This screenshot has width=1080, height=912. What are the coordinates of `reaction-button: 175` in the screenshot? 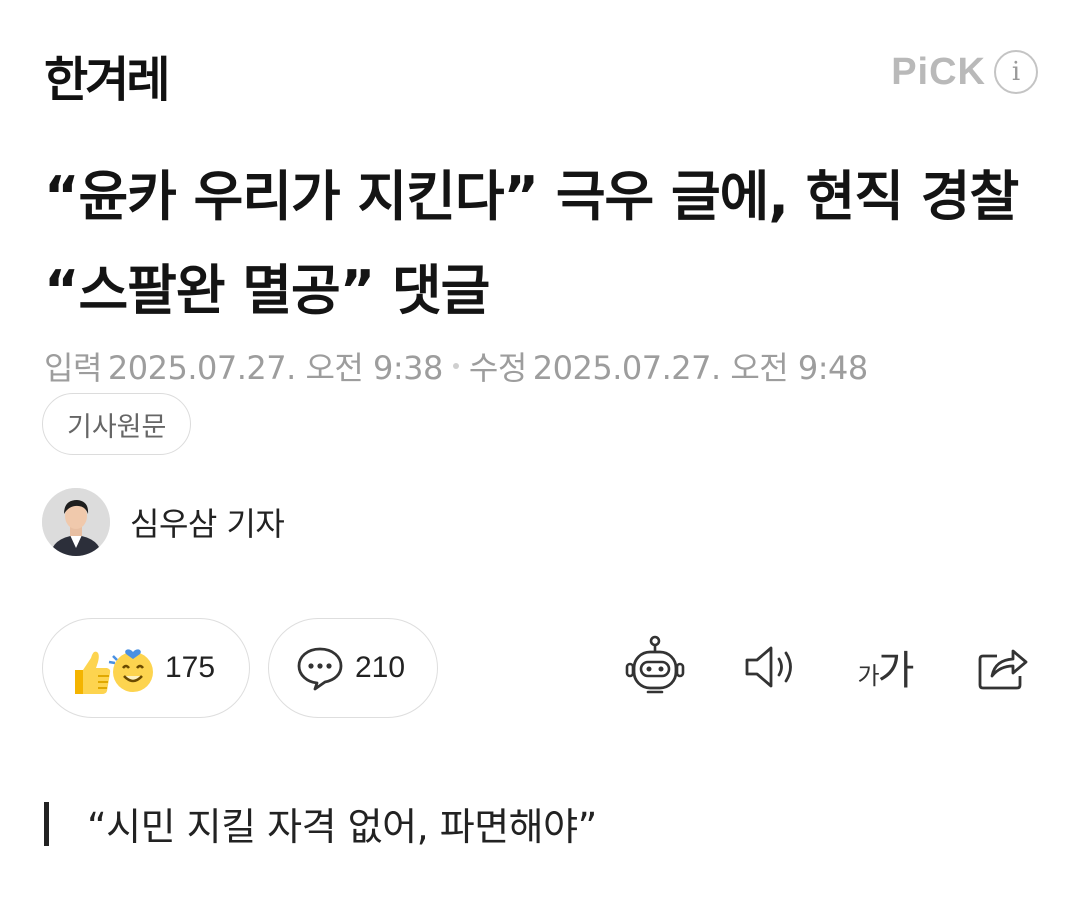 It's located at (146, 668).